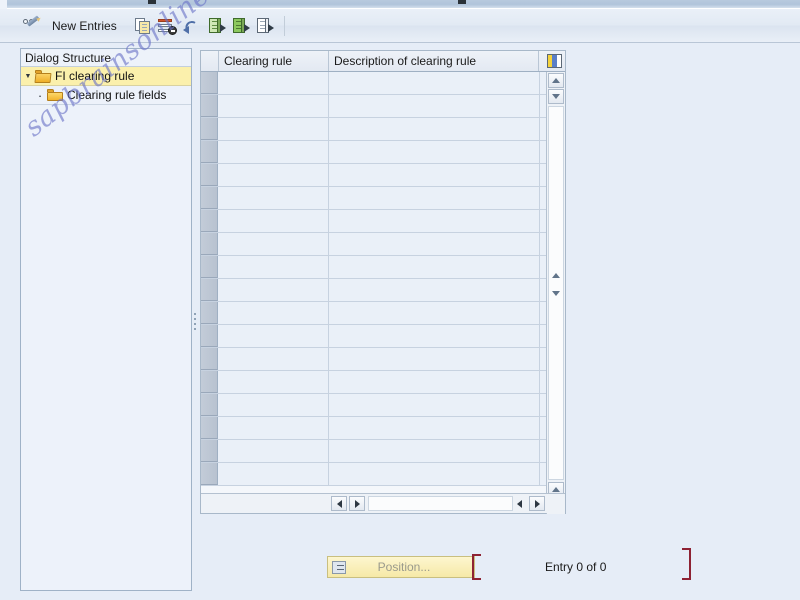 This screenshot has width=800, height=600. What do you see at coordinates (537, 503) in the screenshot?
I see `scroll-page-right-button` at bounding box center [537, 503].